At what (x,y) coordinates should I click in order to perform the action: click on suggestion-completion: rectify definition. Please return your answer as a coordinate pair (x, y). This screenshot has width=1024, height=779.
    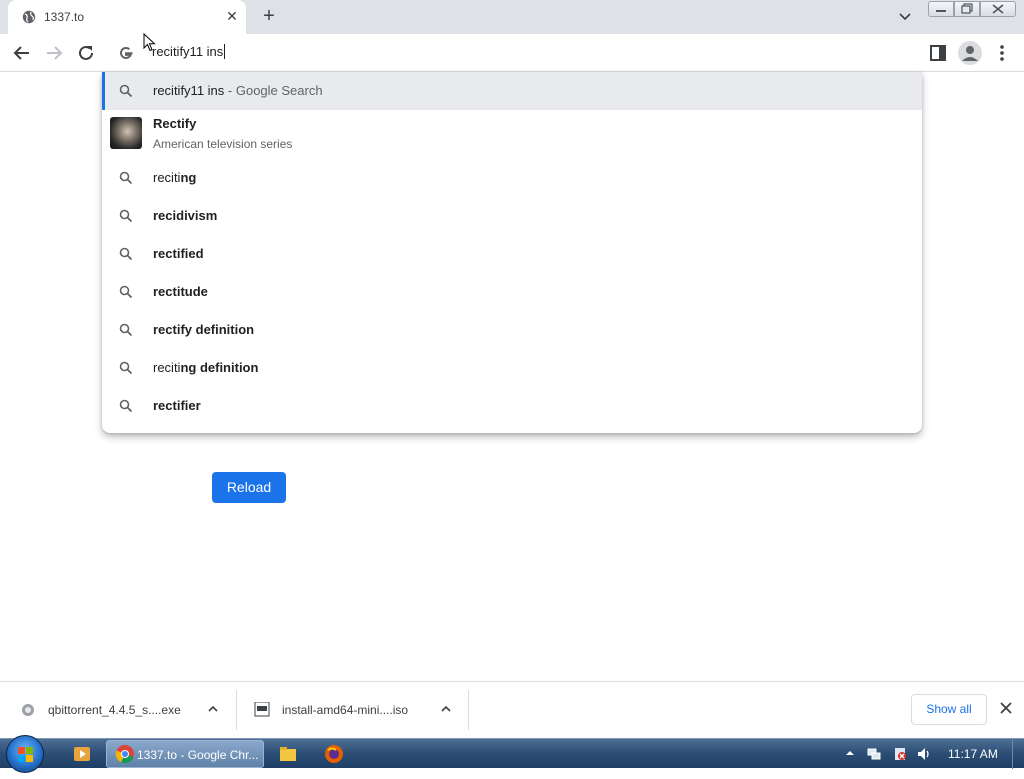
    Looking at the image, I should click on (204, 329).